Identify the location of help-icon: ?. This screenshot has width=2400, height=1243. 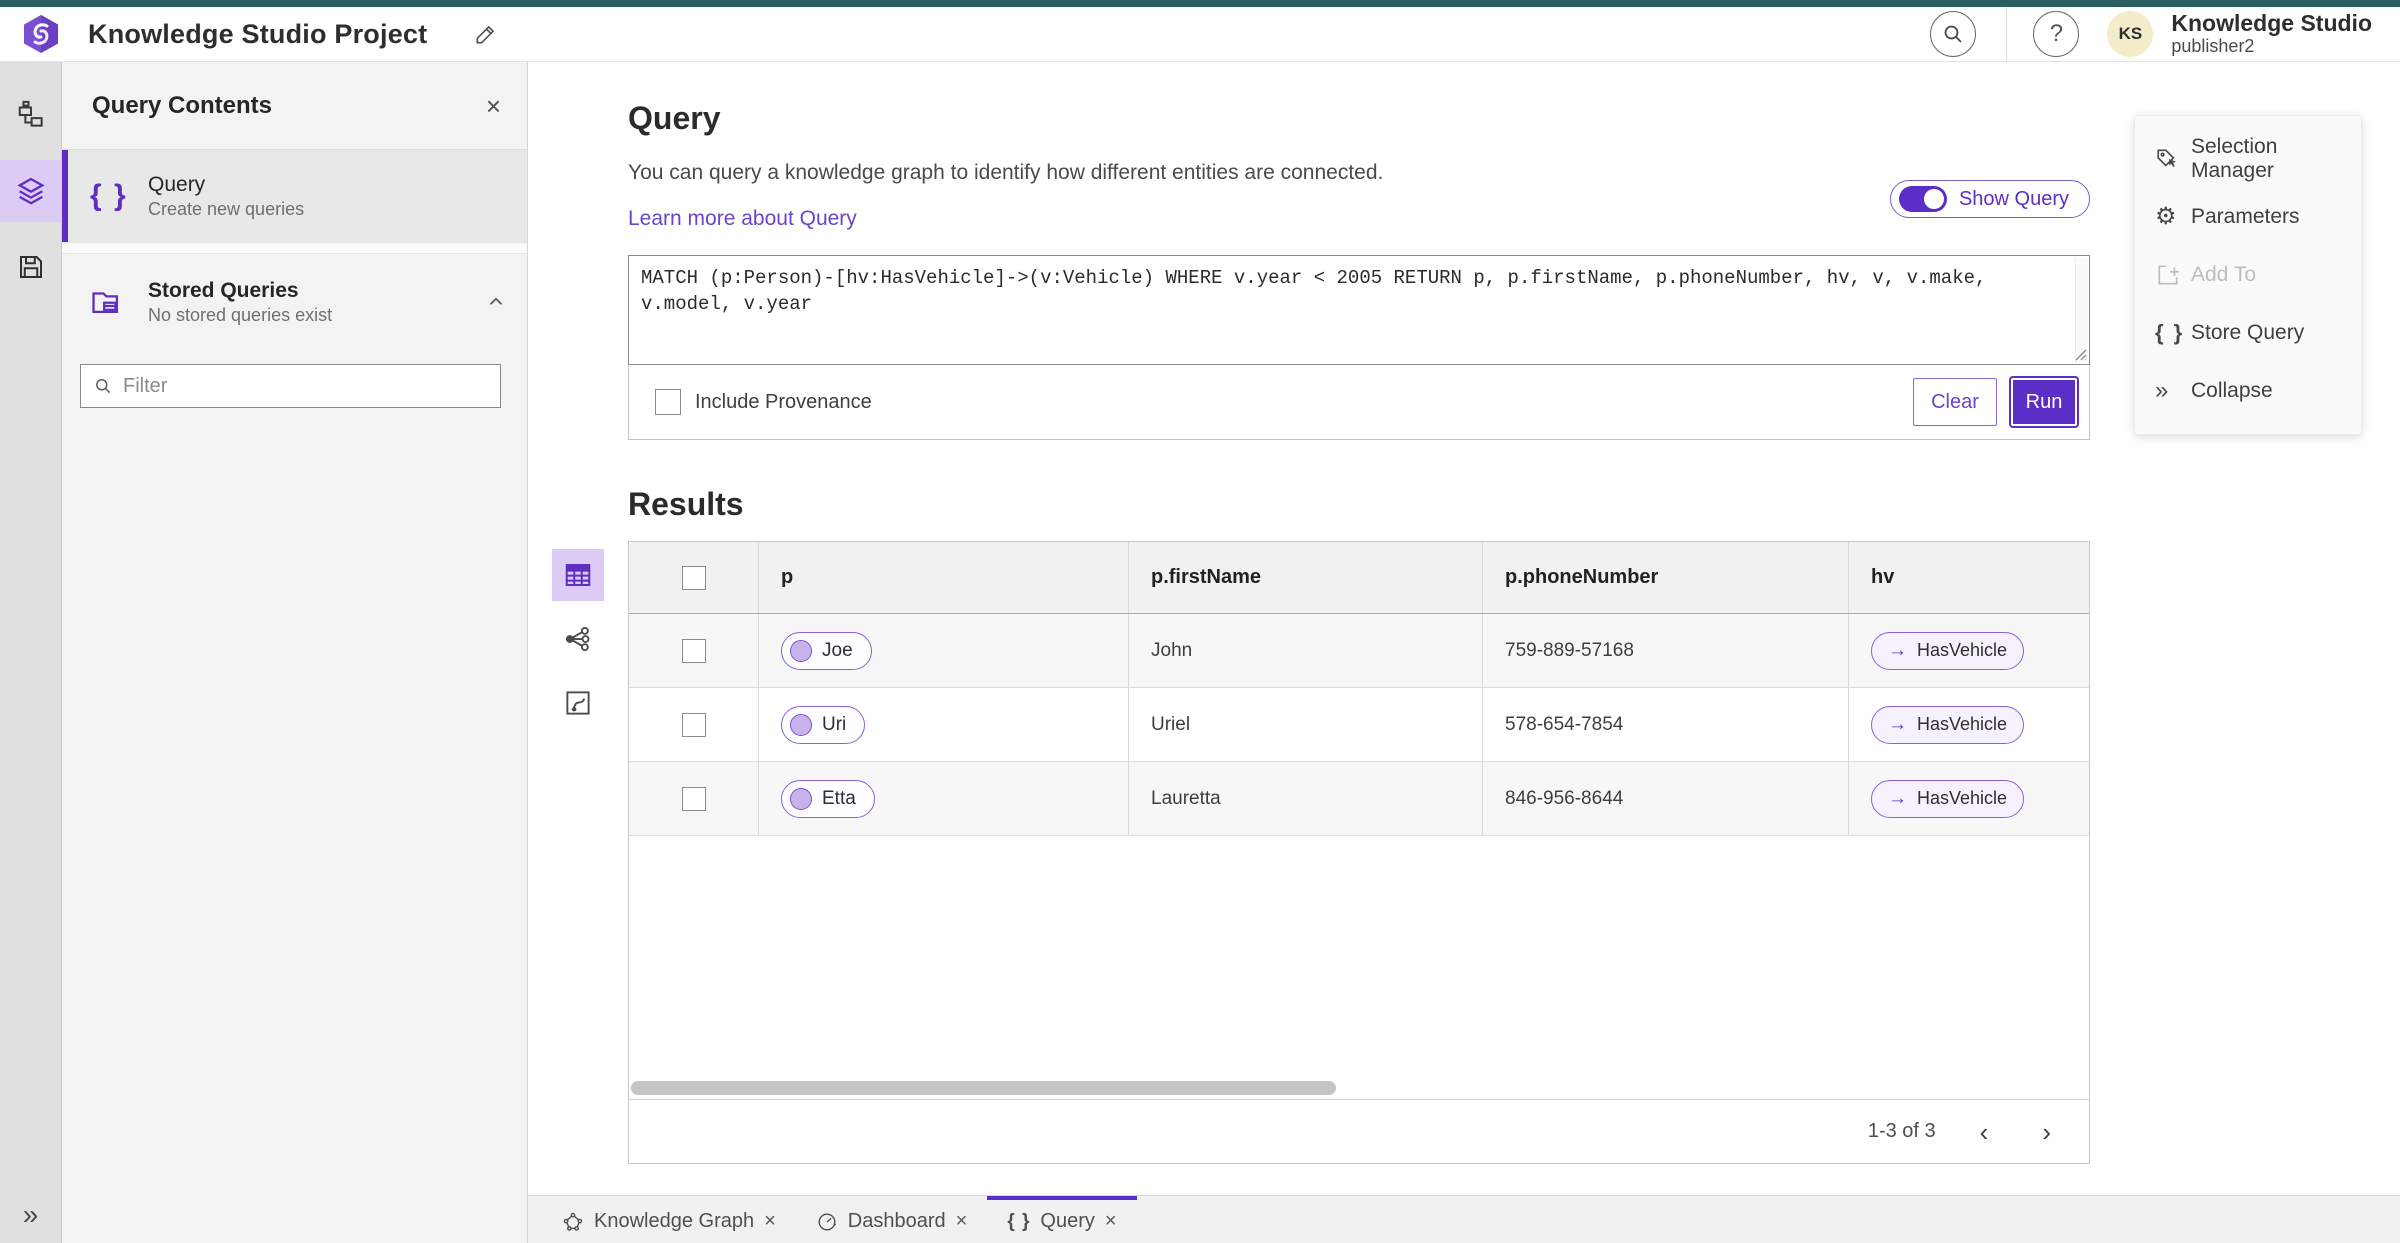
(2056, 33).